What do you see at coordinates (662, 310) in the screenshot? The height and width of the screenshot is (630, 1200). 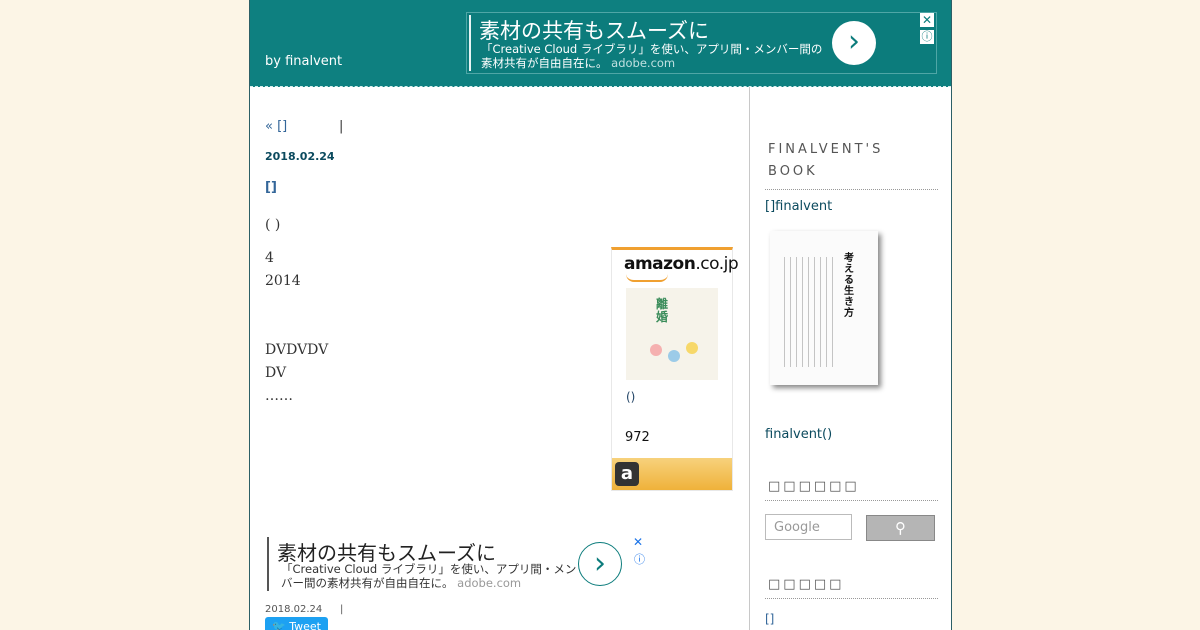 I see `cover-title: 離婚` at bounding box center [662, 310].